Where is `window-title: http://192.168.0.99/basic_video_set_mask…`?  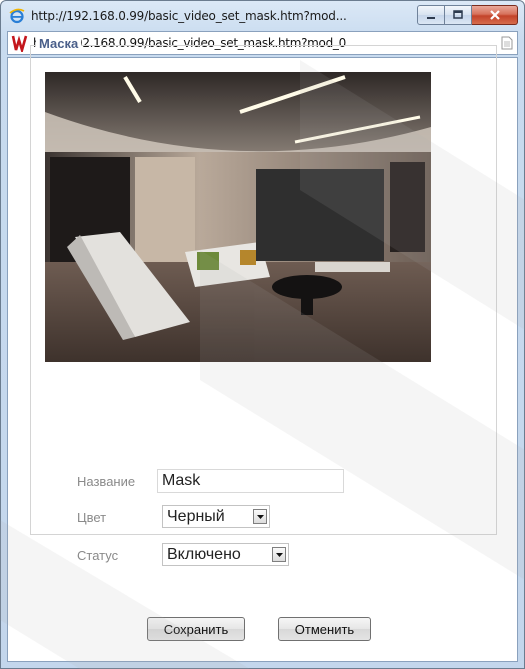
window-title: http://192.168.0.99/basic_video_set_mask… is located at coordinates (189, 16).